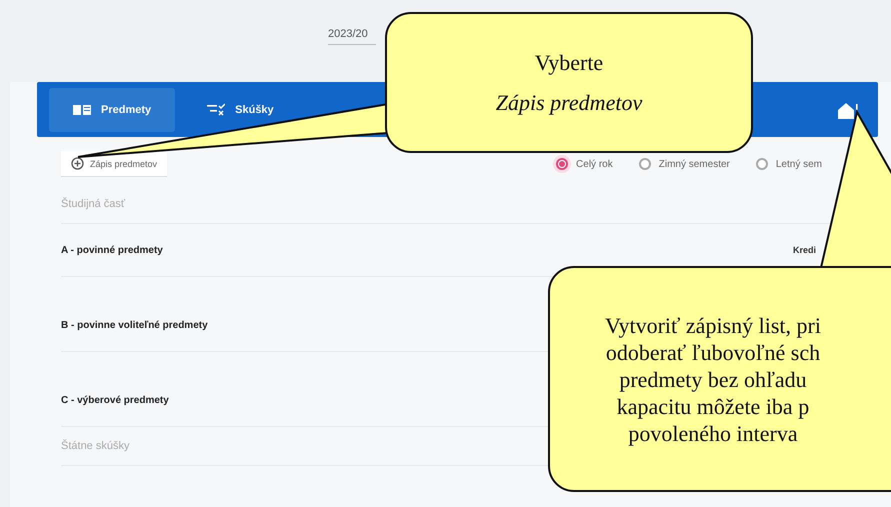  Describe the element at coordinates (115, 400) in the screenshot. I see `subject-group-title: C - výberové predmety` at that location.